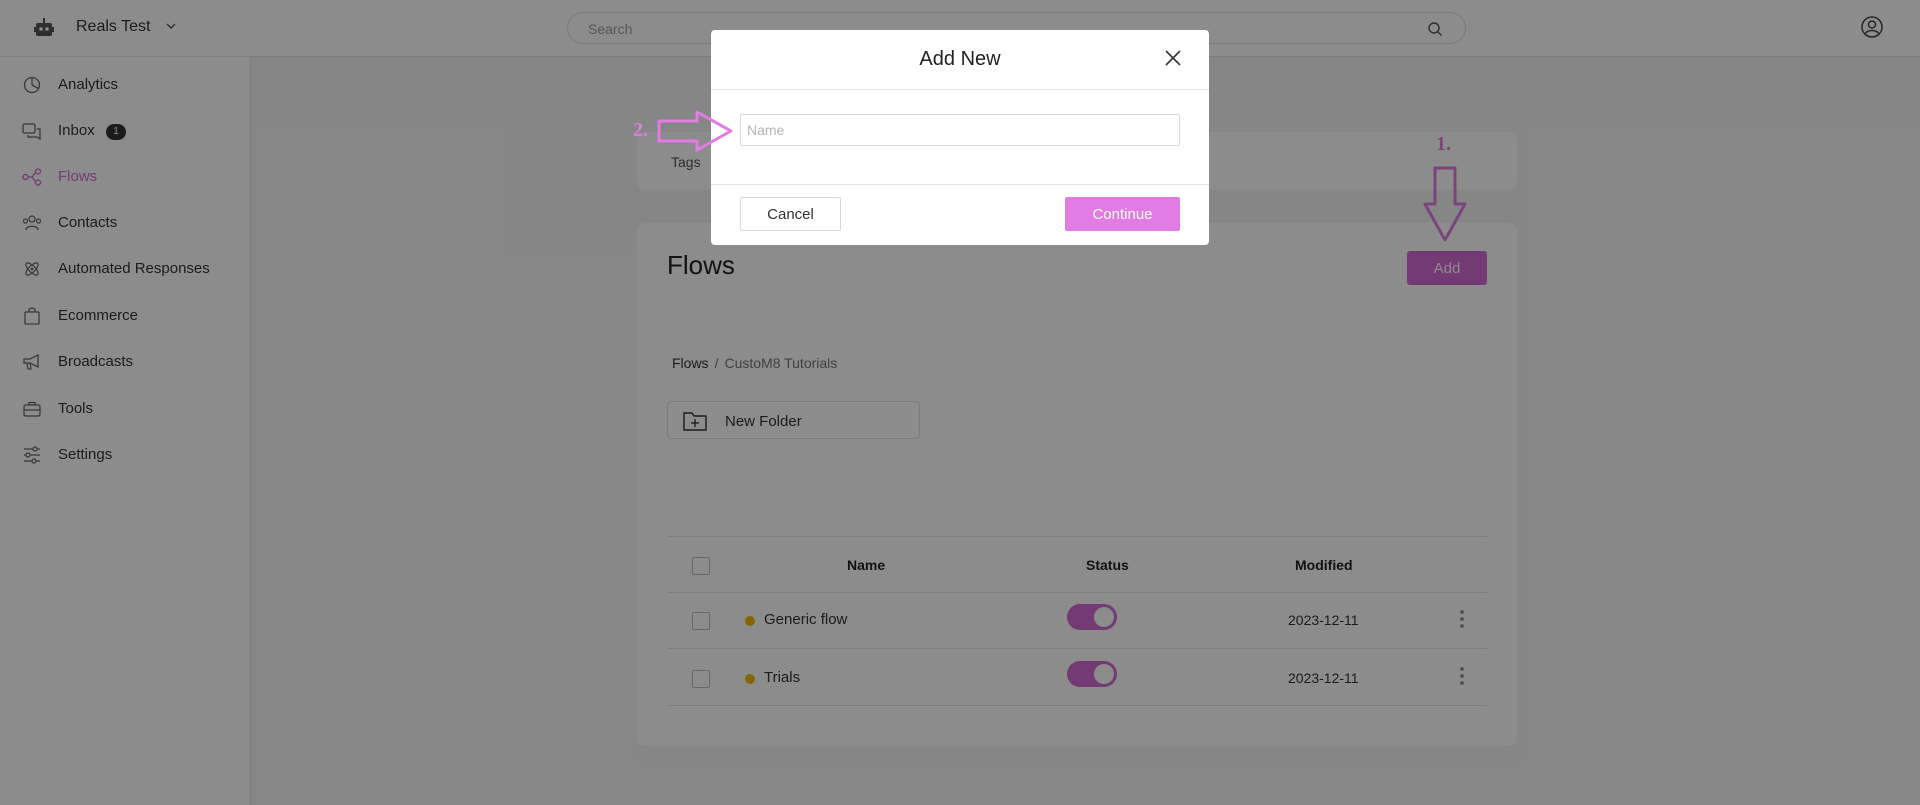 This screenshot has width=1920, height=805. I want to click on name-input, so click(960, 130).